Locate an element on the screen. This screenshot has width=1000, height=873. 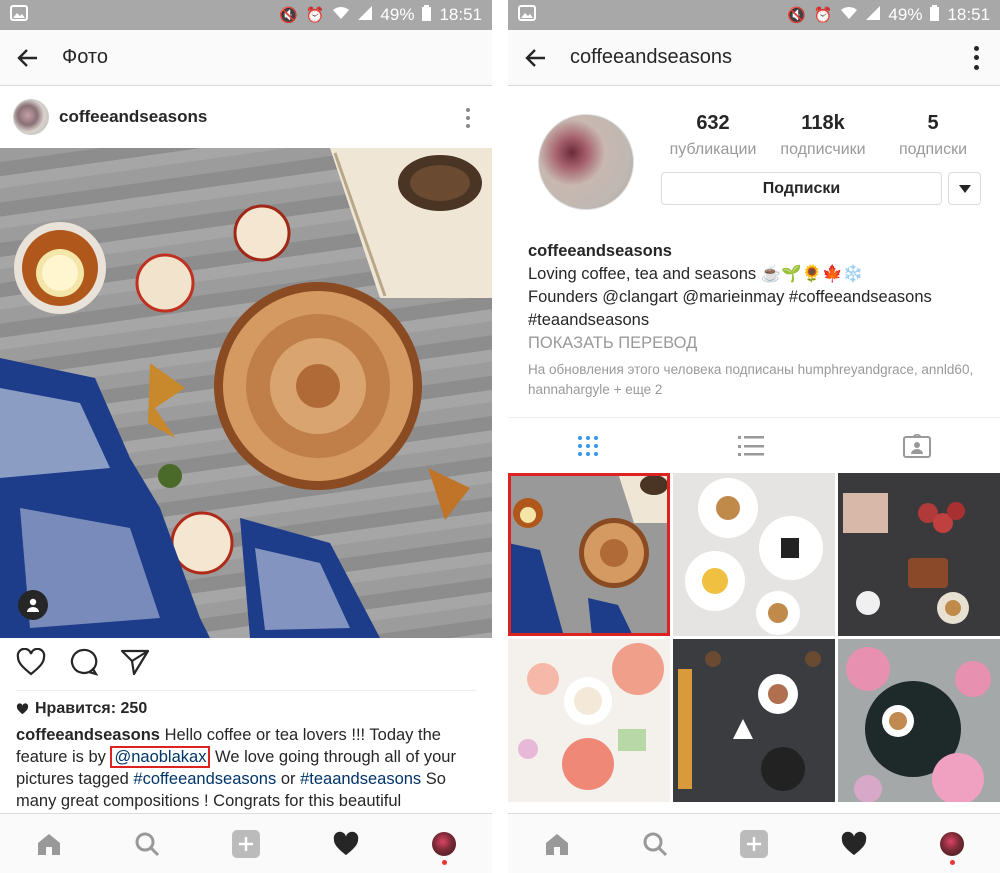
grid-photo-selected is located at coordinates (589, 554).